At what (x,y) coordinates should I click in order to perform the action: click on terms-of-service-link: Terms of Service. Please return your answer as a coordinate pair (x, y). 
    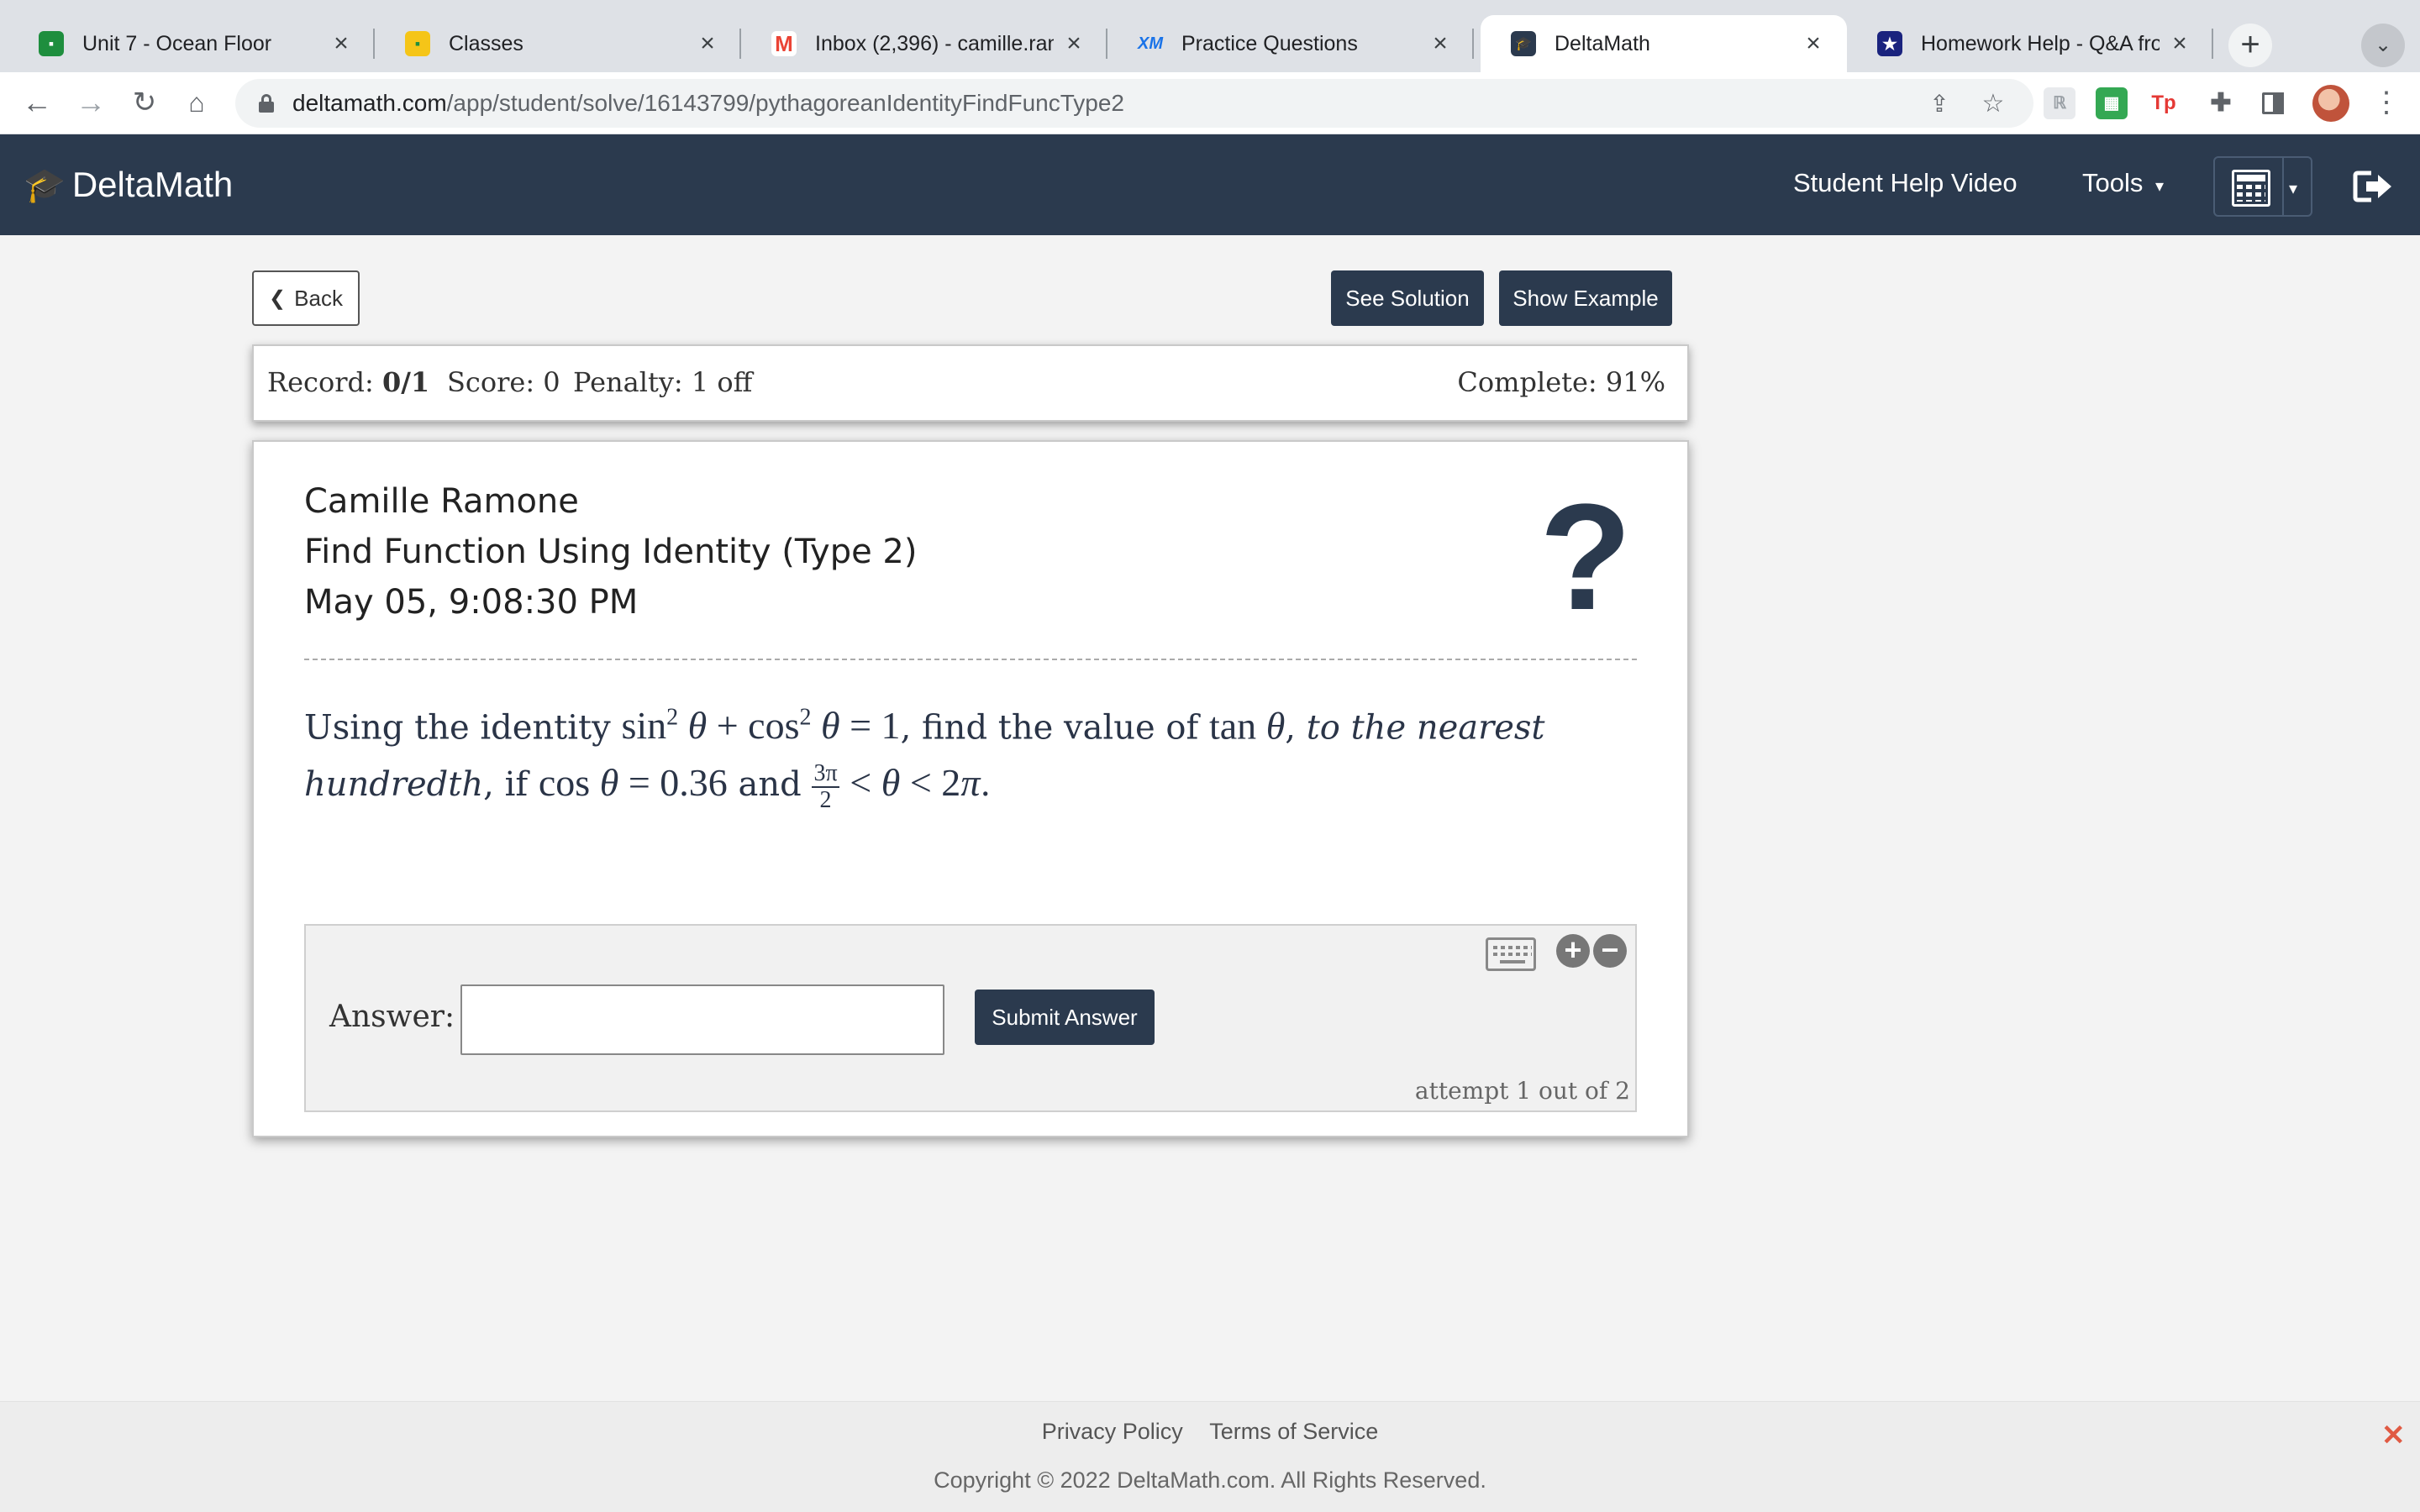
    Looking at the image, I should click on (1293, 1431).